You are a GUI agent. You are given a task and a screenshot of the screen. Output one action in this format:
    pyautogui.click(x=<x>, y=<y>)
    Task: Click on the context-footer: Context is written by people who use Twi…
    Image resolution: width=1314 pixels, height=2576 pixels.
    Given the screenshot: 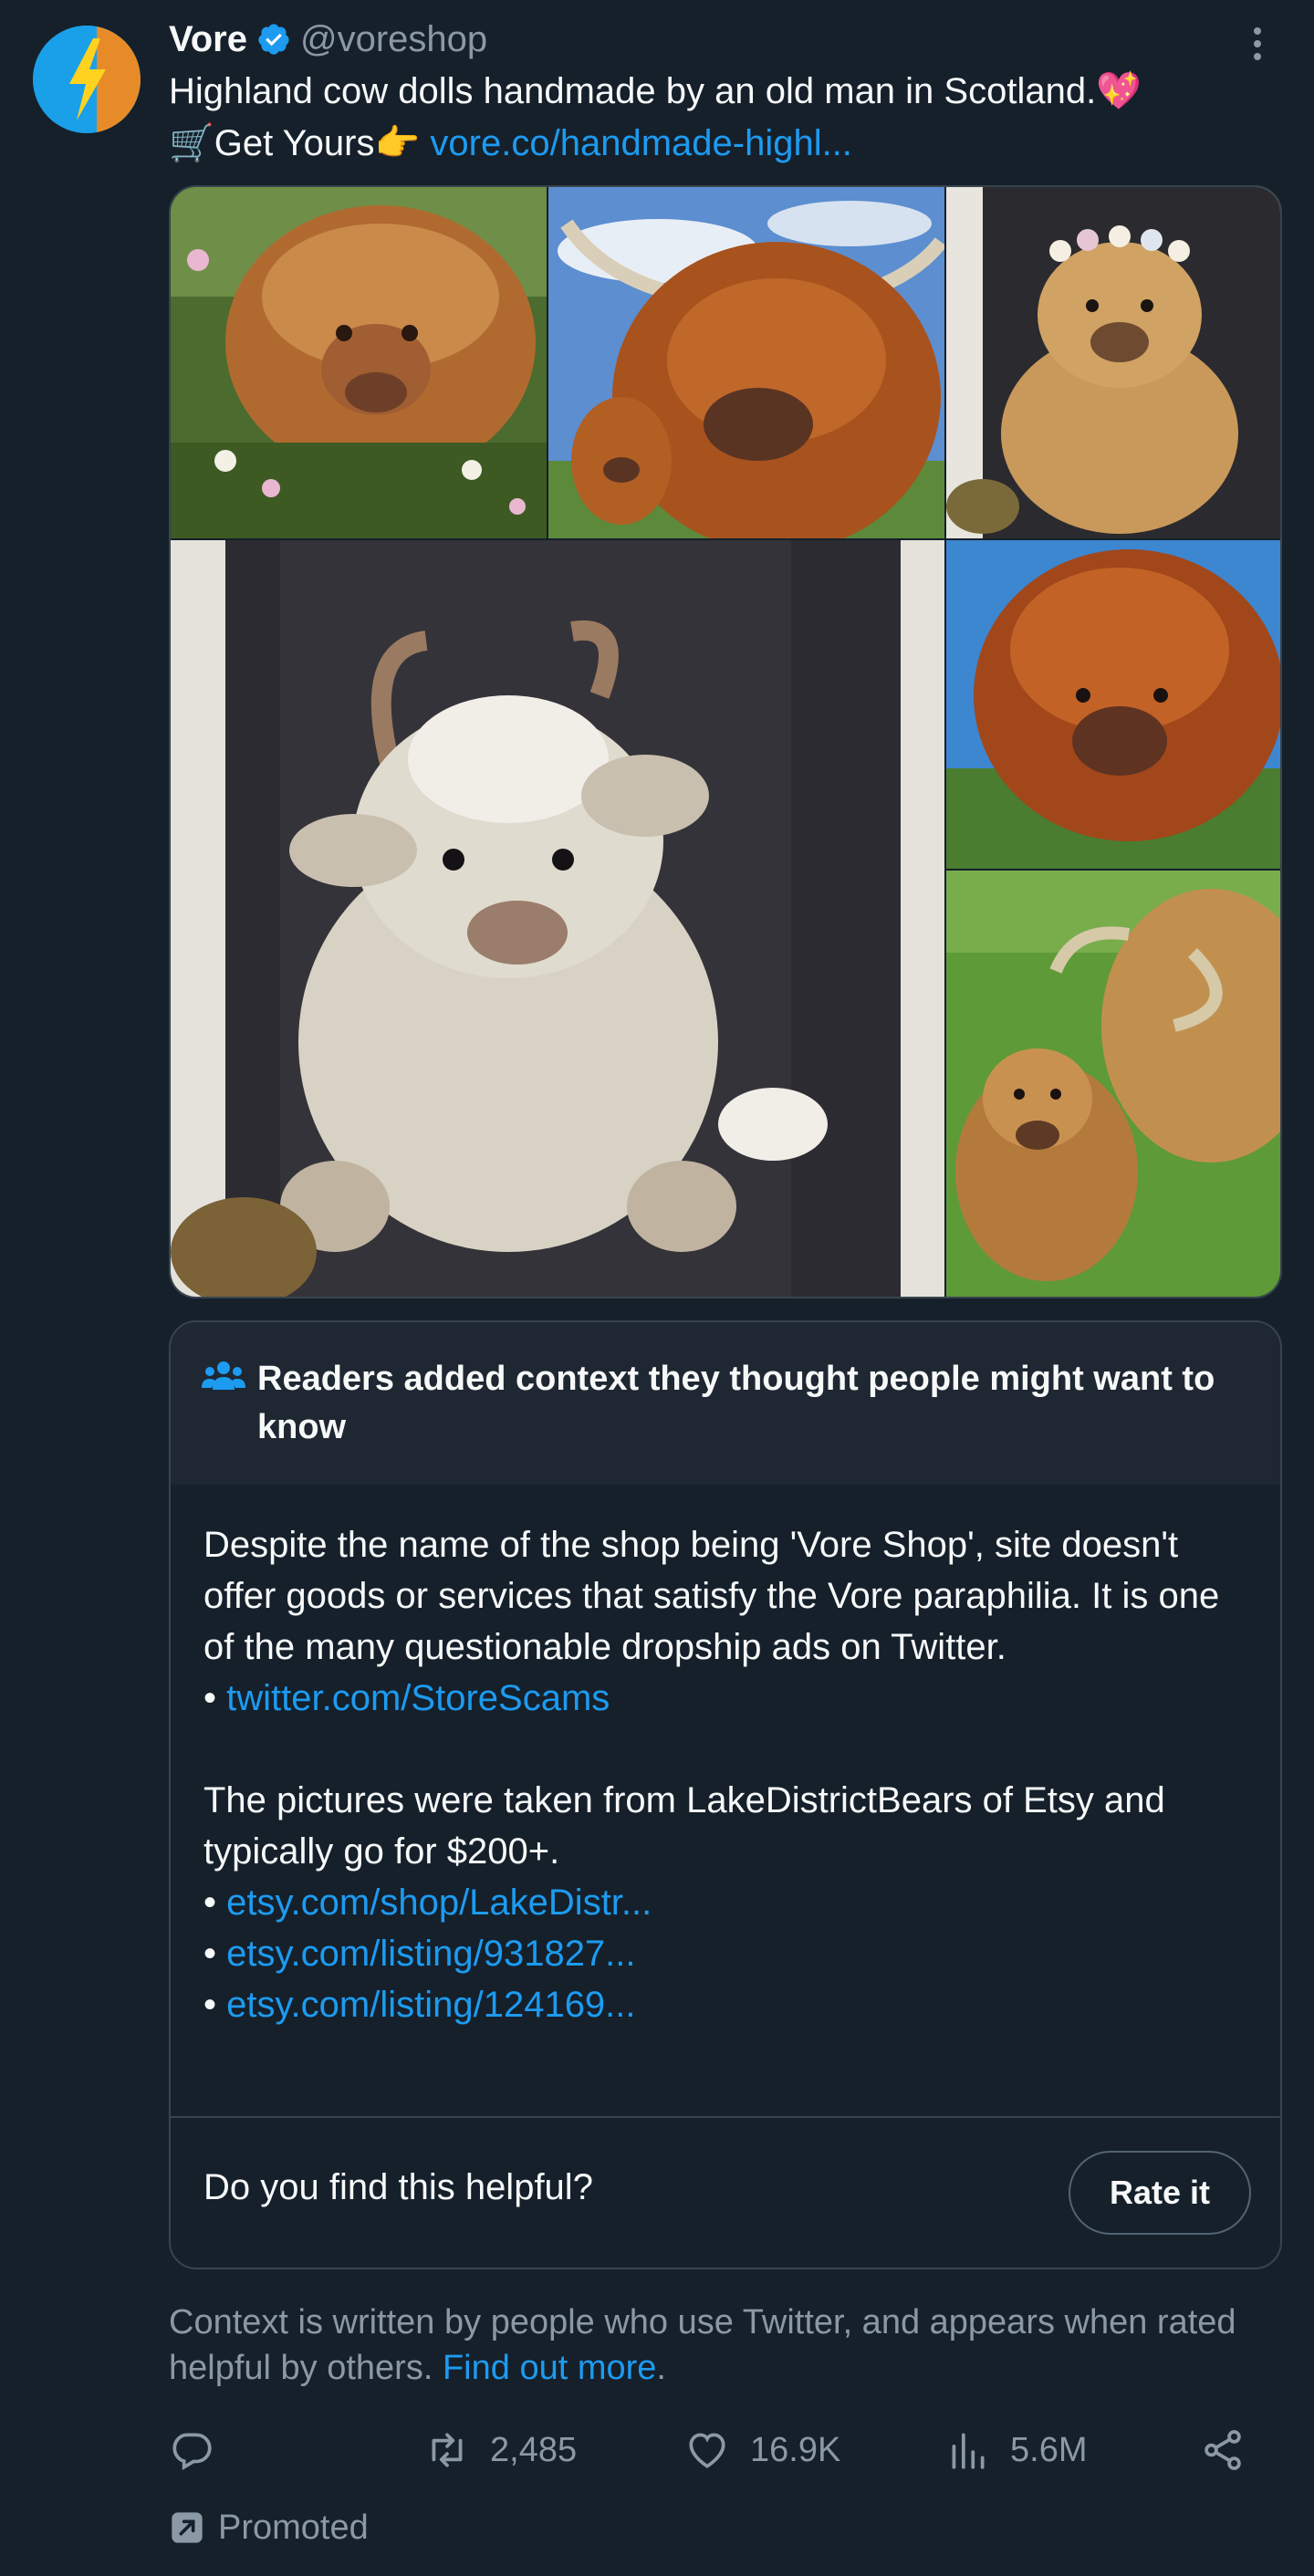 What is the action you would take?
    pyautogui.click(x=725, y=2345)
    